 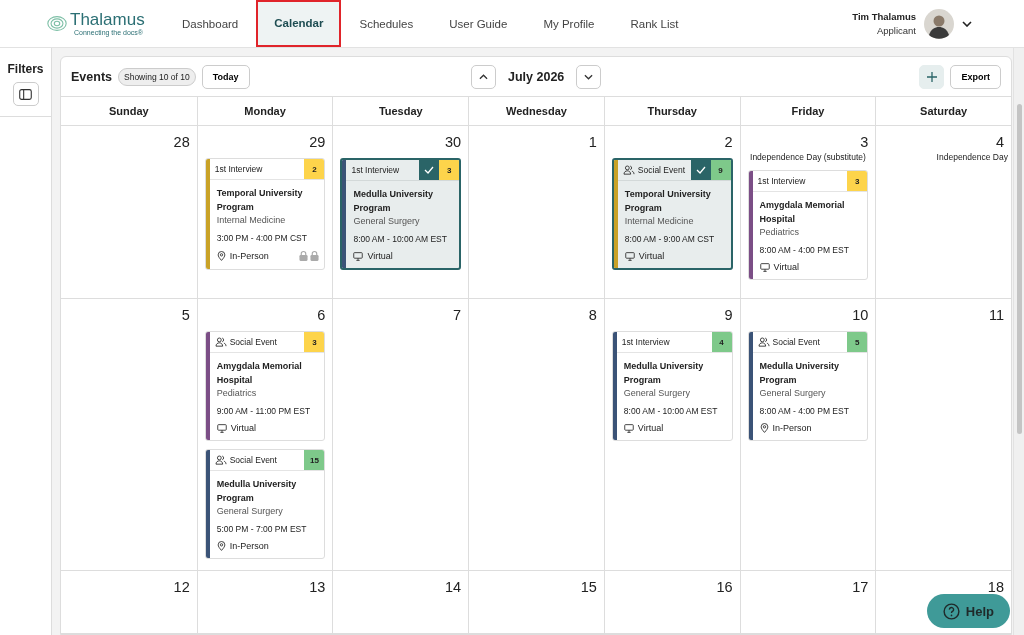 What do you see at coordinates (225, 76) in the screenshot?
I see `today-button: Today` at bounding box center [225, 76].